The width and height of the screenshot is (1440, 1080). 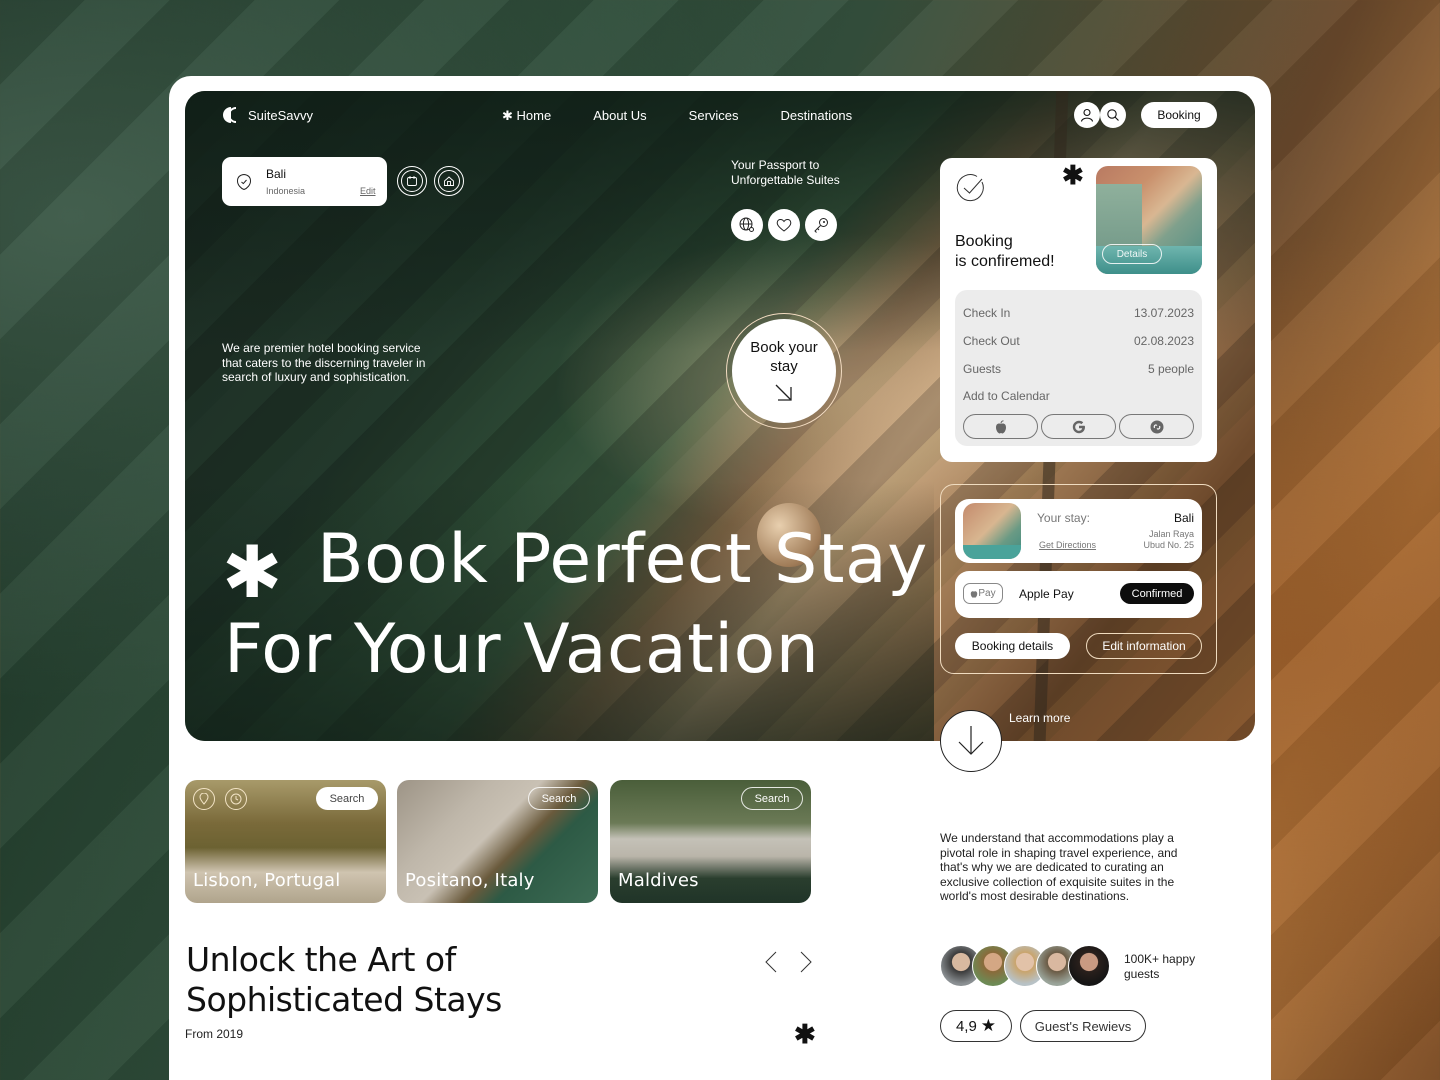 I want to click on book-your-stay-button: Book your stay, so click(x=784, y=371).